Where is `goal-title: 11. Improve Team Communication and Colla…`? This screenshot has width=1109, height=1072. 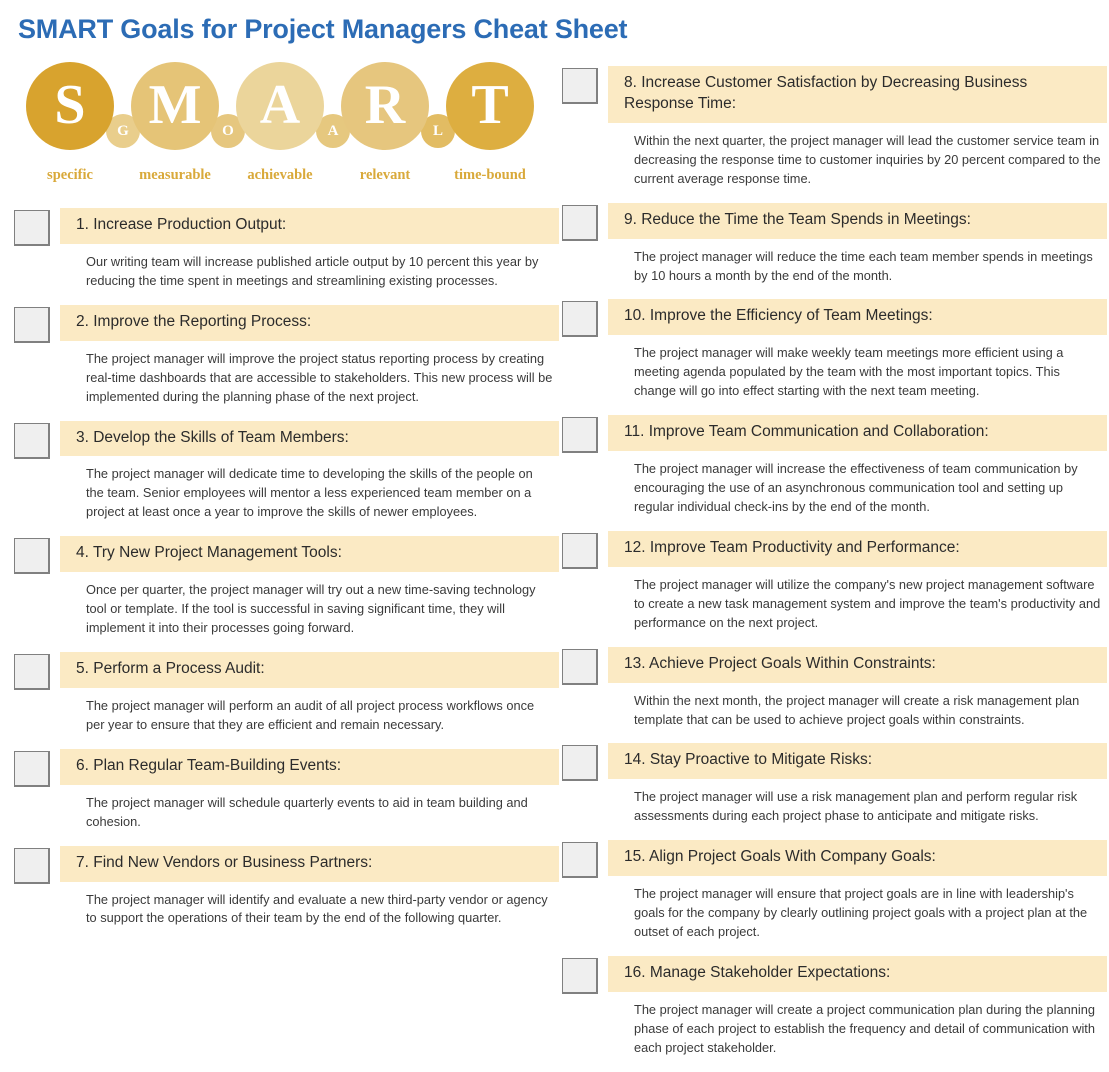 goal-title: 11. Improve Team Communication and Colla… is located at coordinates (857, 433).